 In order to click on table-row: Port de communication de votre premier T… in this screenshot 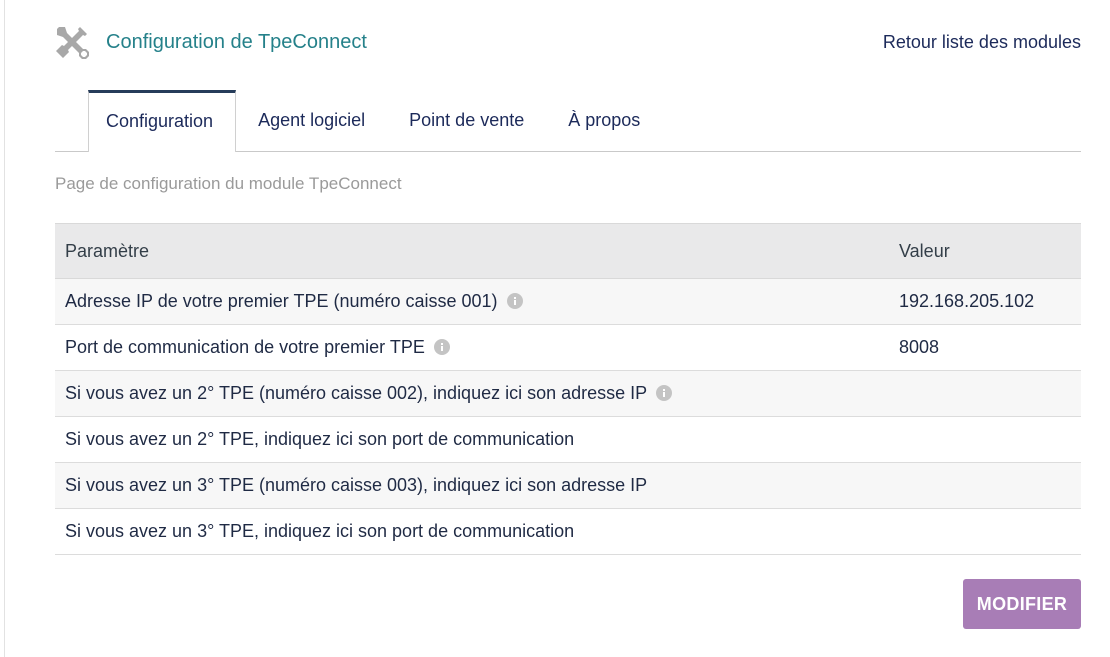, I will do `click(568, 347)`.